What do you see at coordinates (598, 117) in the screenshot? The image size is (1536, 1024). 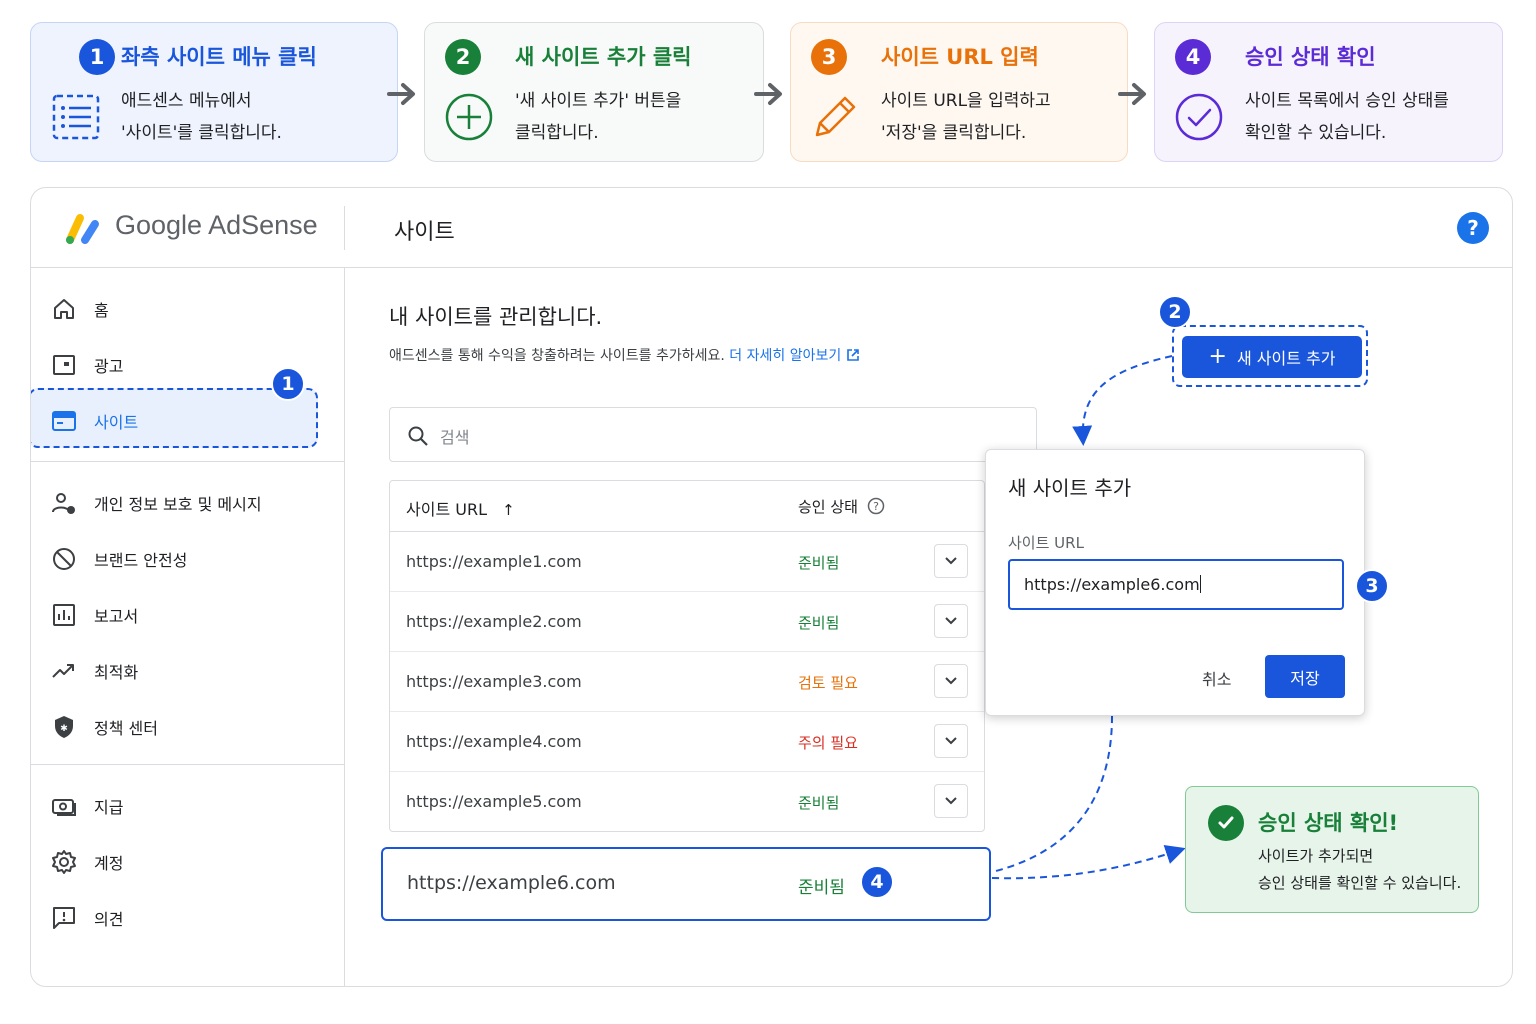 I see `step-description: '새 사이트 추가' 버튼을 클릭합니다.` at bounding box center [598, 117].